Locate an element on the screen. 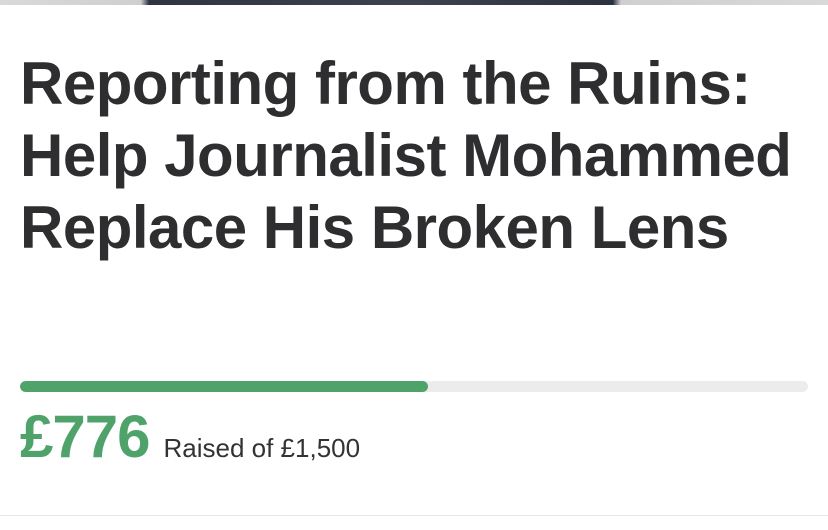 This screenshot has width=828, height=530. raised-summary: £776 Raised of £1,500 is located at coordinates (190, 437).